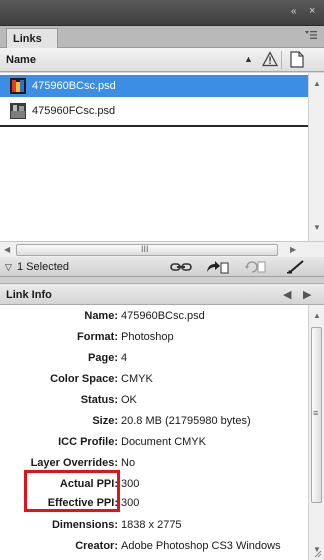 This screenshot has width=324, height=560. I want to click on info-row-format: Format: Photoshop, so click(154, 338).